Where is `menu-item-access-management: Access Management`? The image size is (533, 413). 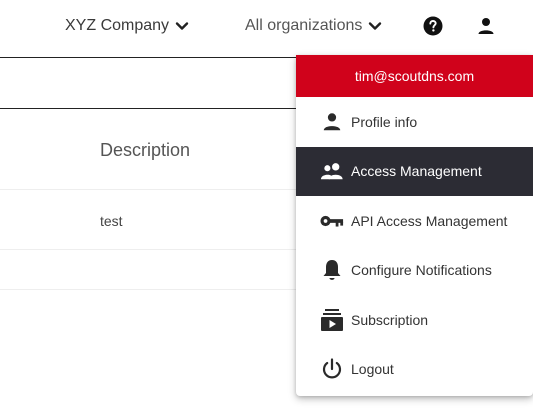
menu-item-access-management: Access Management is located at coordinates (414, 171).